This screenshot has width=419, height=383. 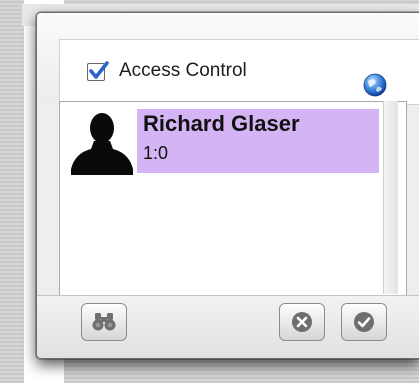 What do you see at coordinates (156, 153) in the screenshot?
I see `user-code: 1:0` at bounding box center [156, 153].